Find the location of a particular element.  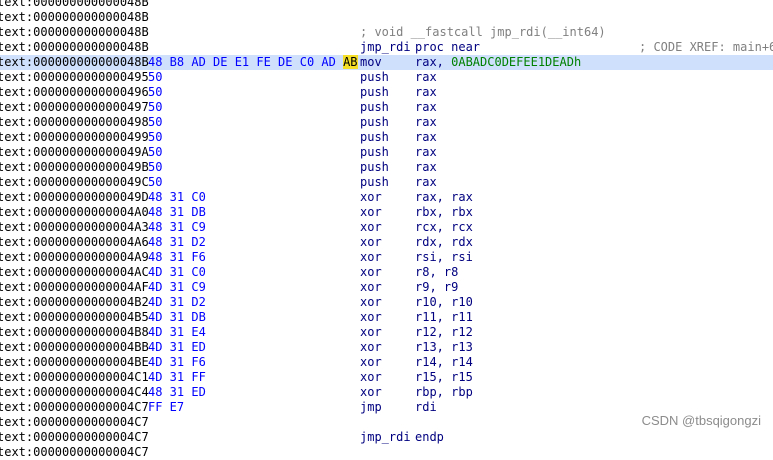

line-address: text:000000000000049C is located at coordinates (74, 182).